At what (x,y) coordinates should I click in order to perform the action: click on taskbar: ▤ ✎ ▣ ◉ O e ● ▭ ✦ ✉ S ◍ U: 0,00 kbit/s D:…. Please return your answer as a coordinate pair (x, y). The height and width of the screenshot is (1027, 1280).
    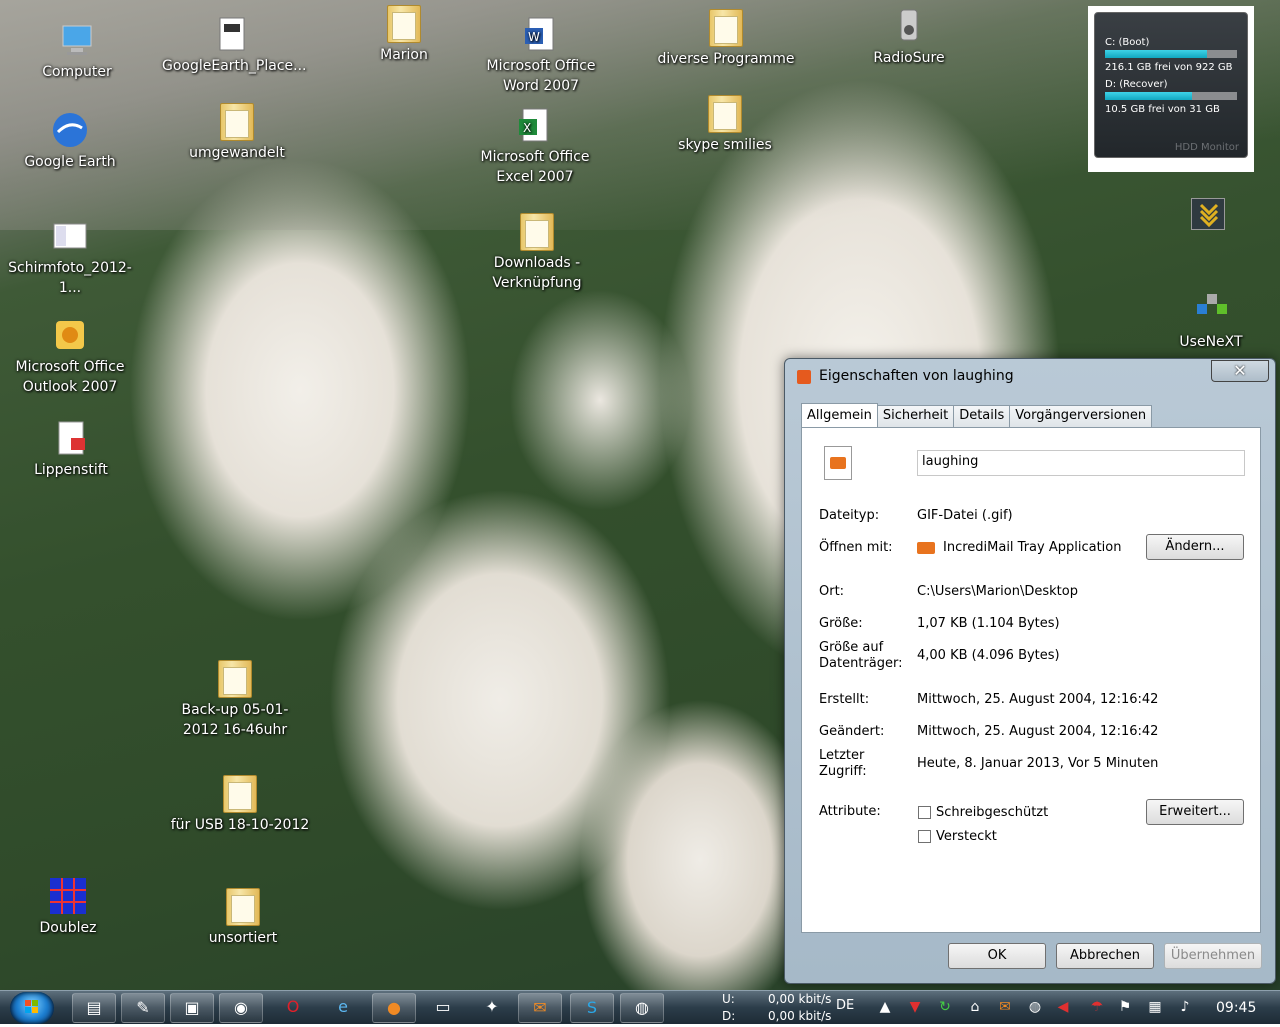
    Looking at the image, I should click on (640, 1007).